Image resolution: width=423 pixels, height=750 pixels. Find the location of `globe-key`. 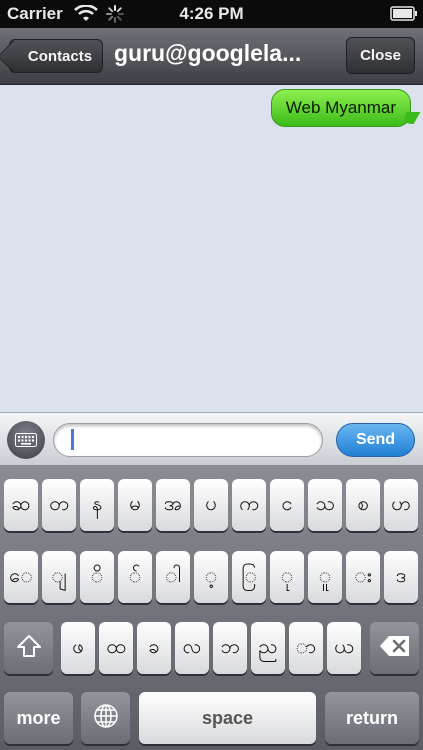

globe-key is located at coordinates (105, 718).